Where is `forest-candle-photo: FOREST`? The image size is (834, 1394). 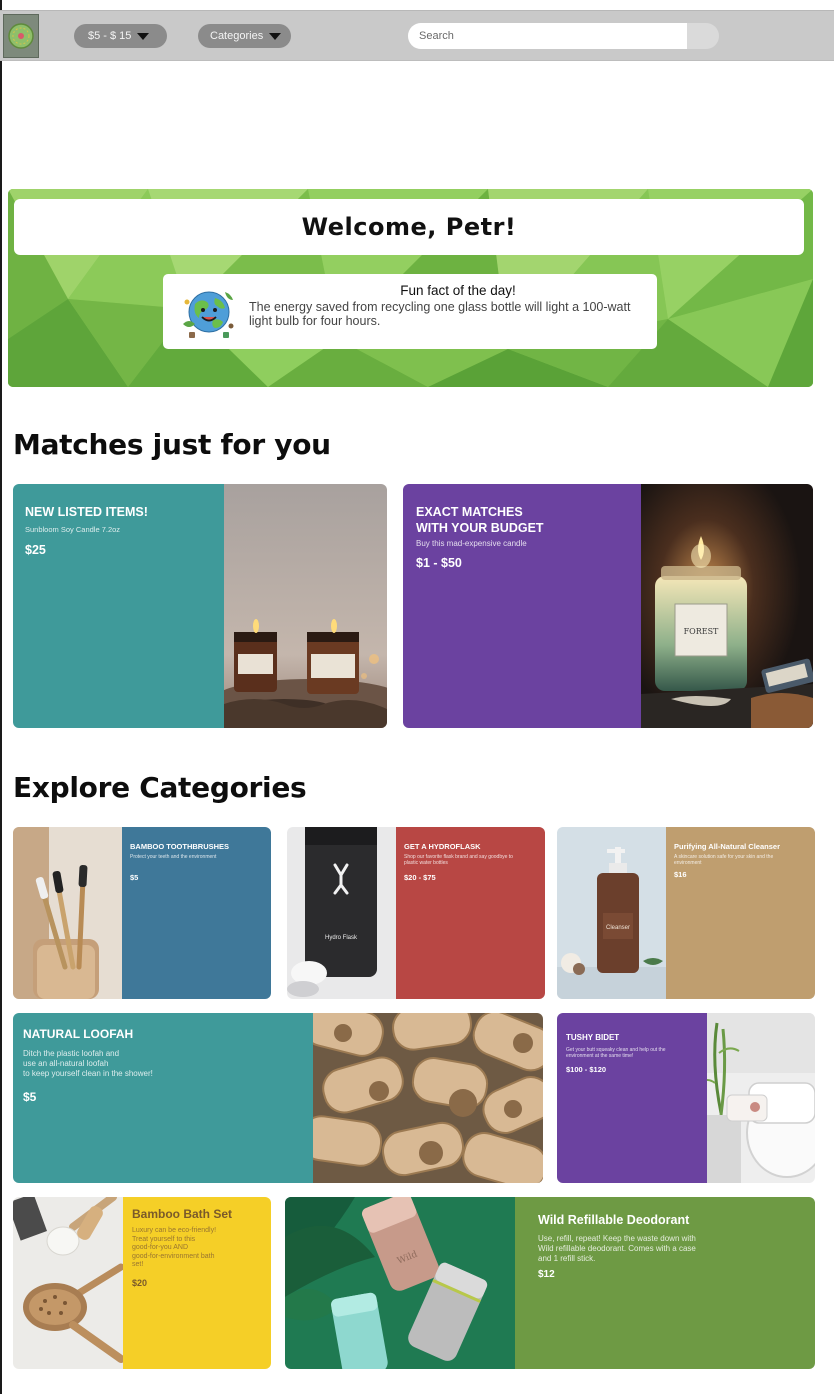
forest-candle-photo: FOREST is located at coordinates (727, 606).